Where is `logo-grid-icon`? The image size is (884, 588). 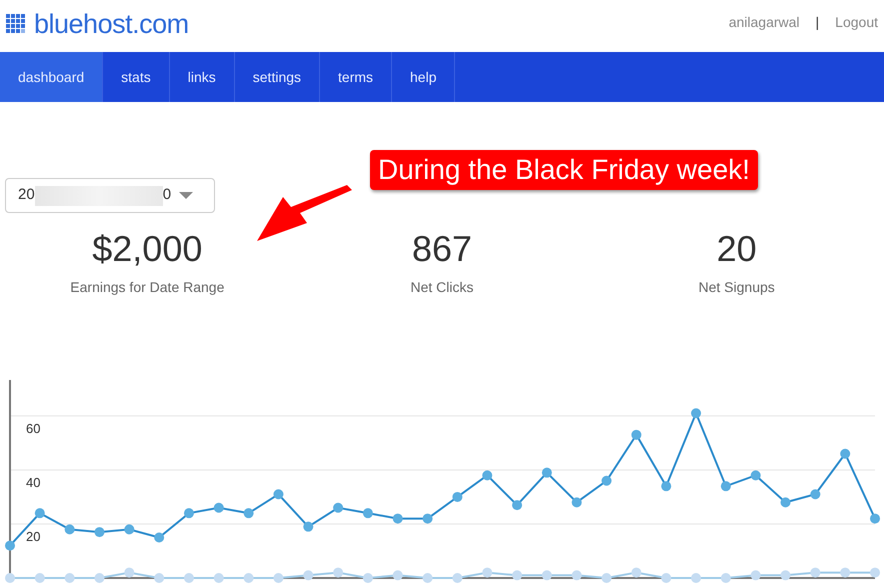 logo-grid-icon is located at coordinates (16, 24).